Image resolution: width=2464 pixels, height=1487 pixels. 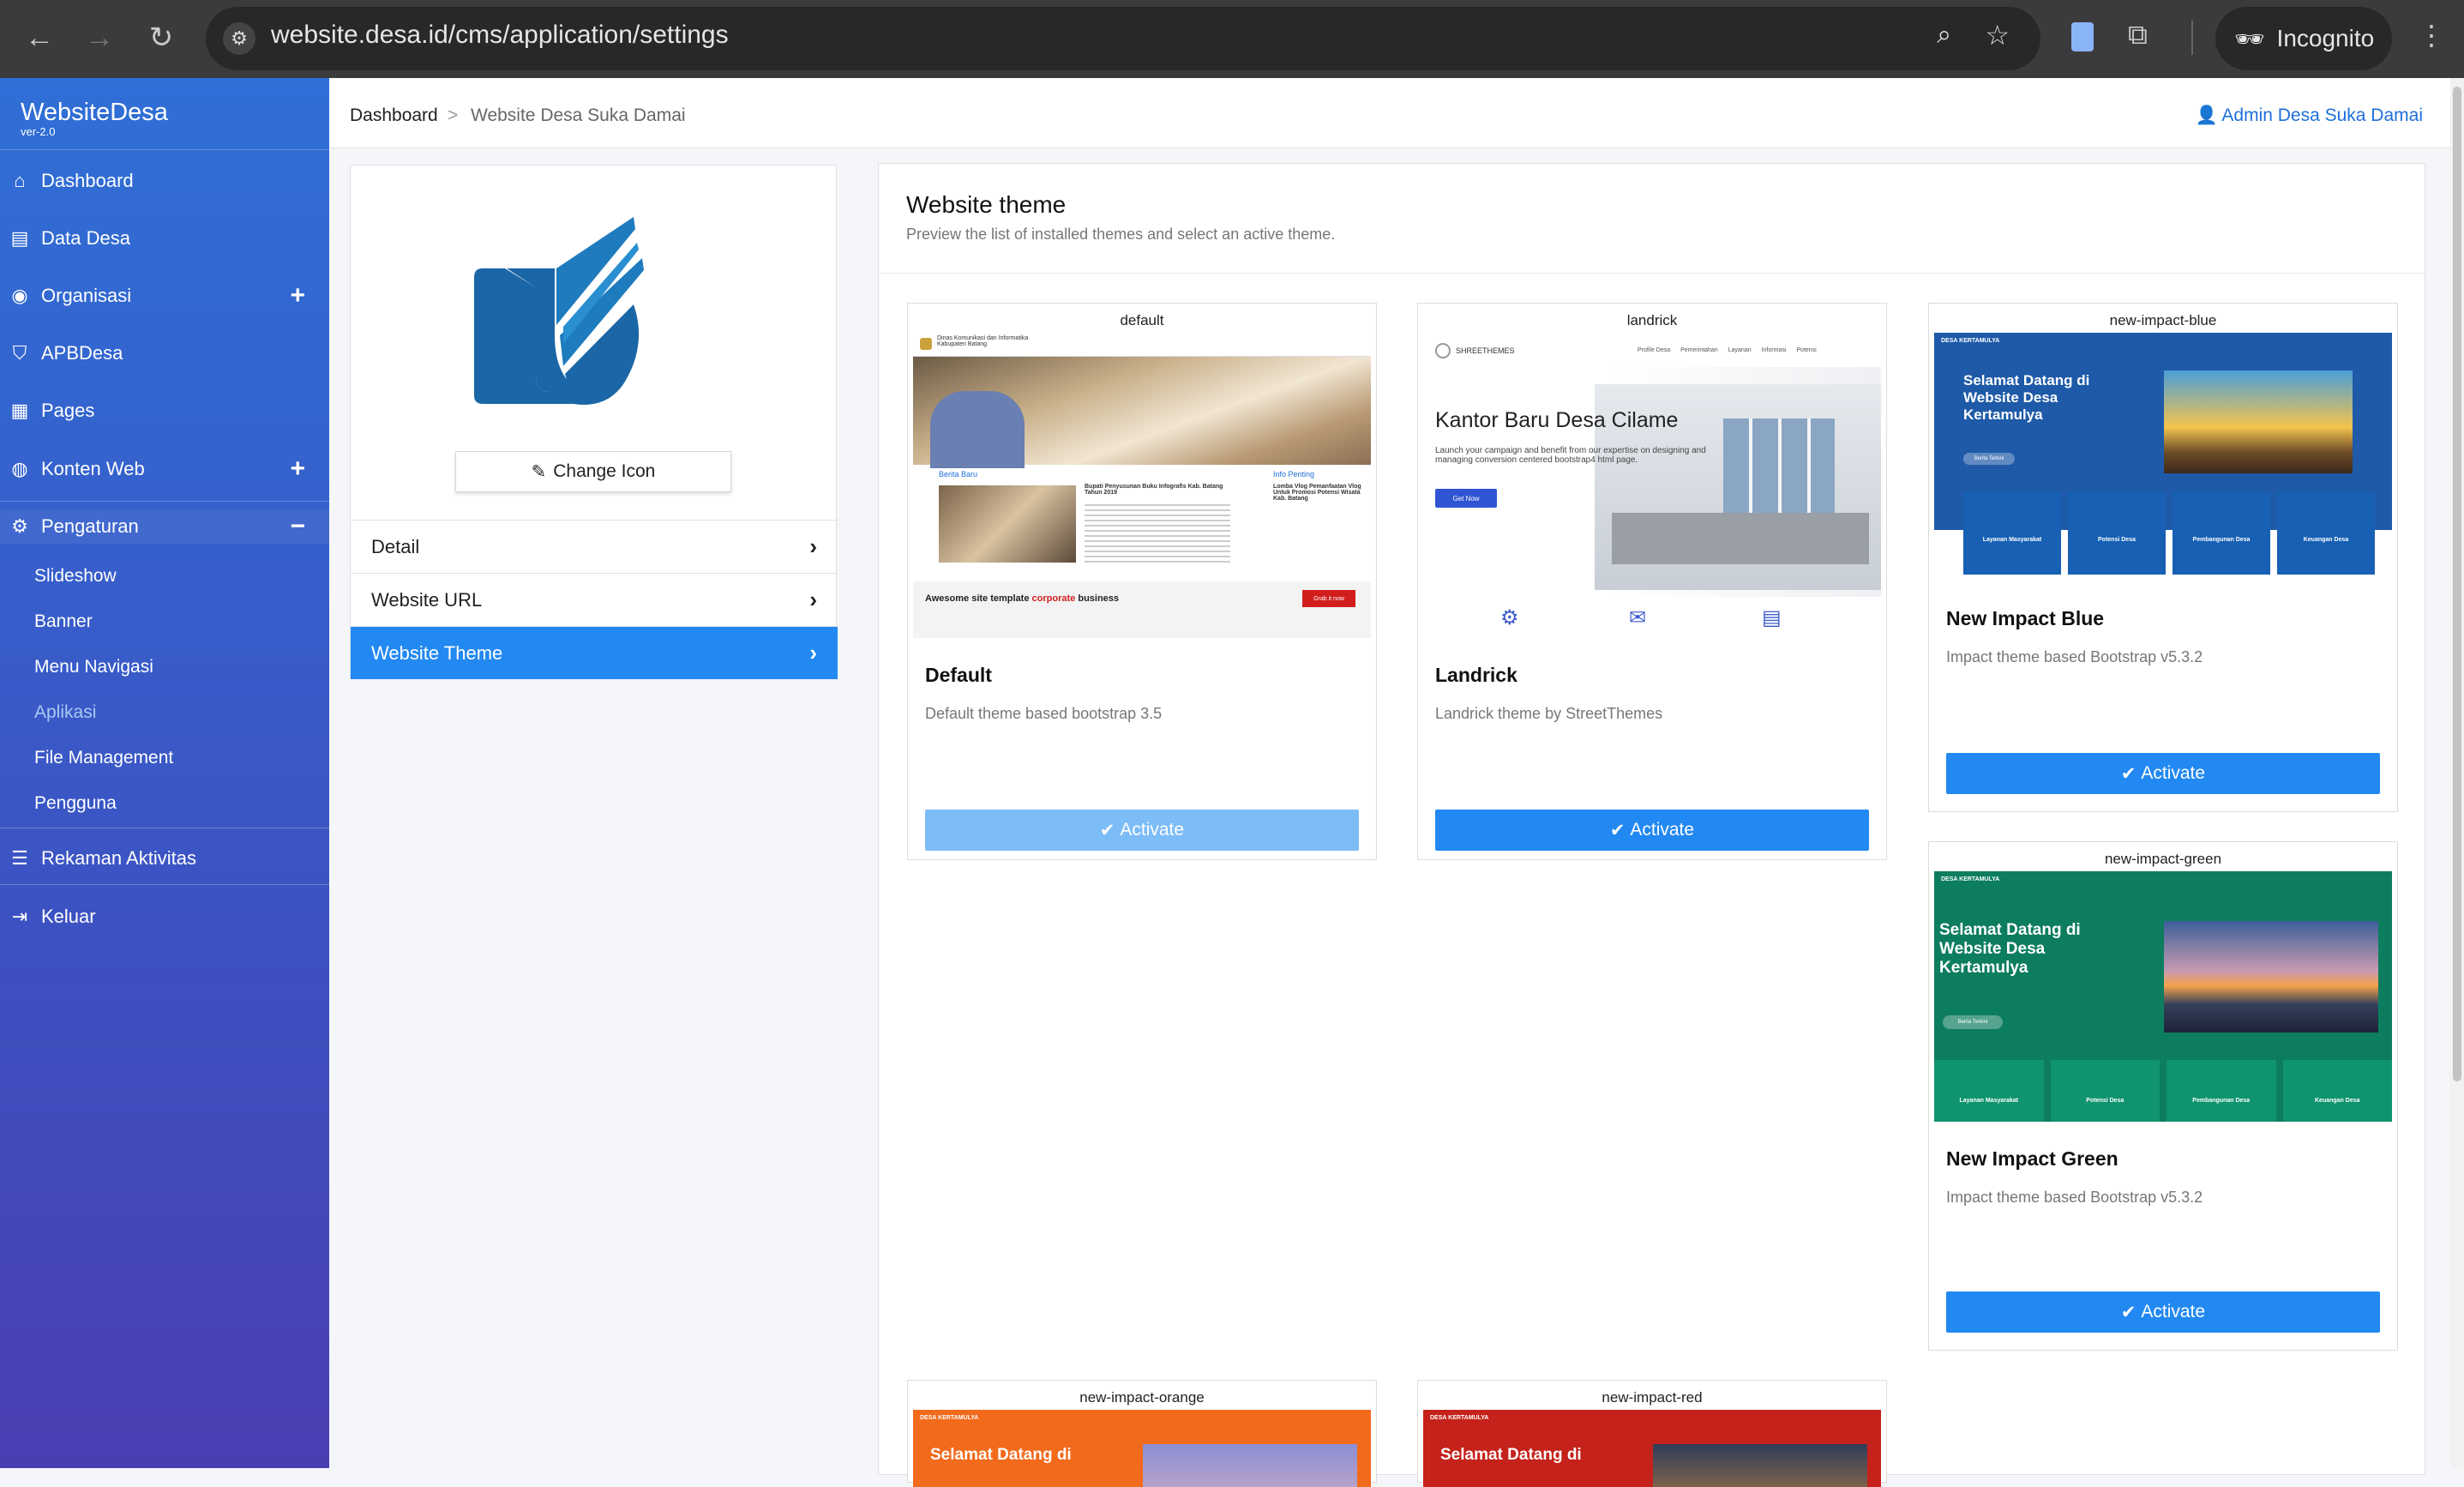 I want to click on sidebar-item-pengaturan: ⚙ Pengaturan −, so click(x=164, y=526).